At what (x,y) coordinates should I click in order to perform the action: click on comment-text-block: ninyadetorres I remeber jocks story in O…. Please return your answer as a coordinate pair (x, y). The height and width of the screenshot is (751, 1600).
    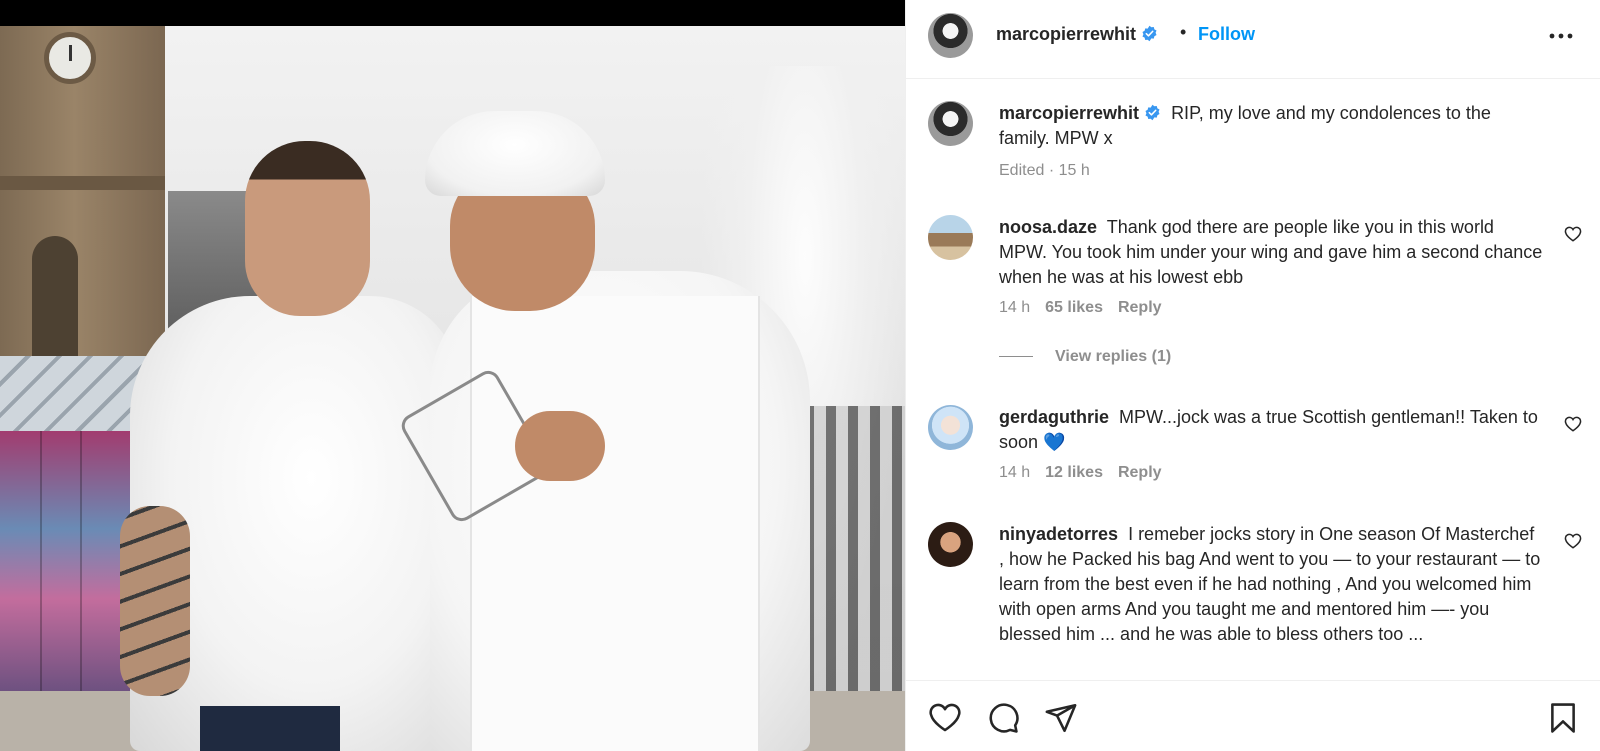
    Looking at the image, I should click on (1271, 584).